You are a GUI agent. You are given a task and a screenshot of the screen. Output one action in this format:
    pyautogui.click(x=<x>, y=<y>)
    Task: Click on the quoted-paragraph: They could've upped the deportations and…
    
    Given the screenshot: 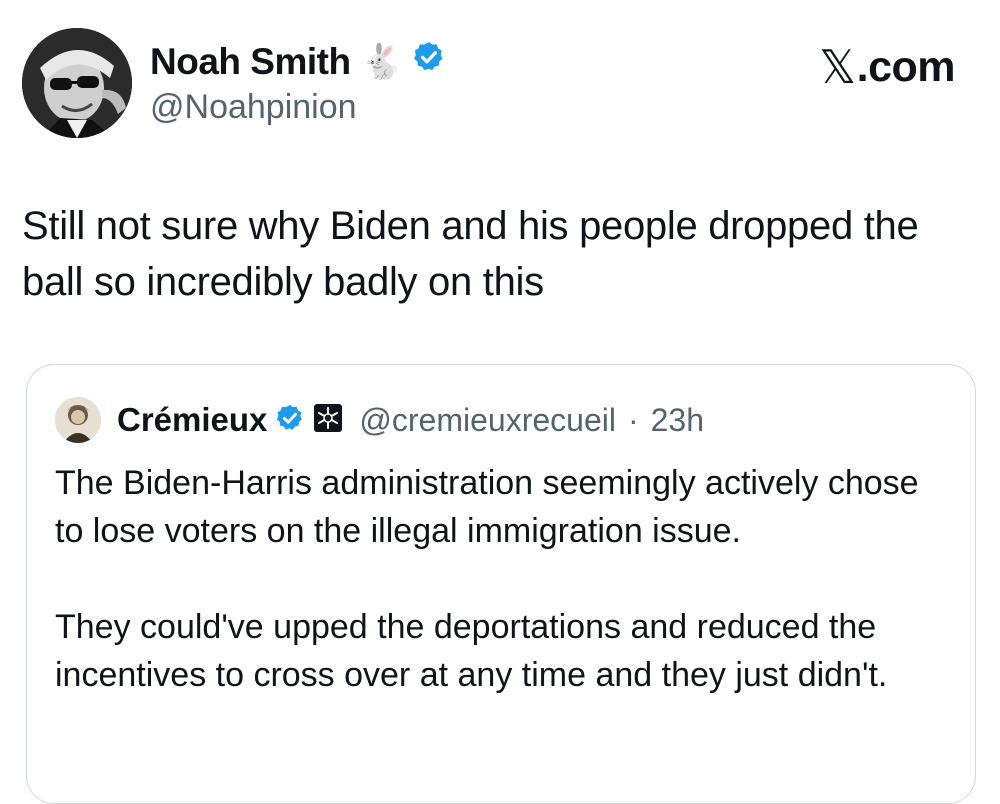 What is the action you would take?
    pyautogui.click(x=471, y=651)
    